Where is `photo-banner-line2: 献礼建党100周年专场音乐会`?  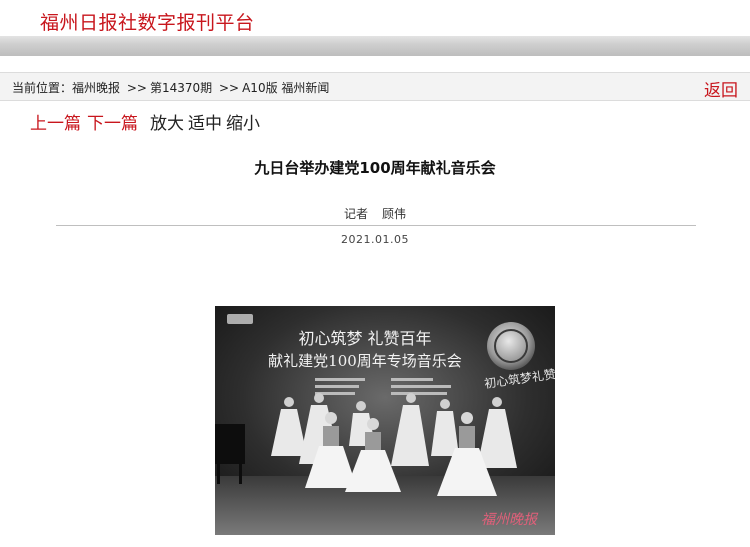
photo-banner-line2: 献礼建党100周年专场音乐会 is located at coordinates (365, 361).